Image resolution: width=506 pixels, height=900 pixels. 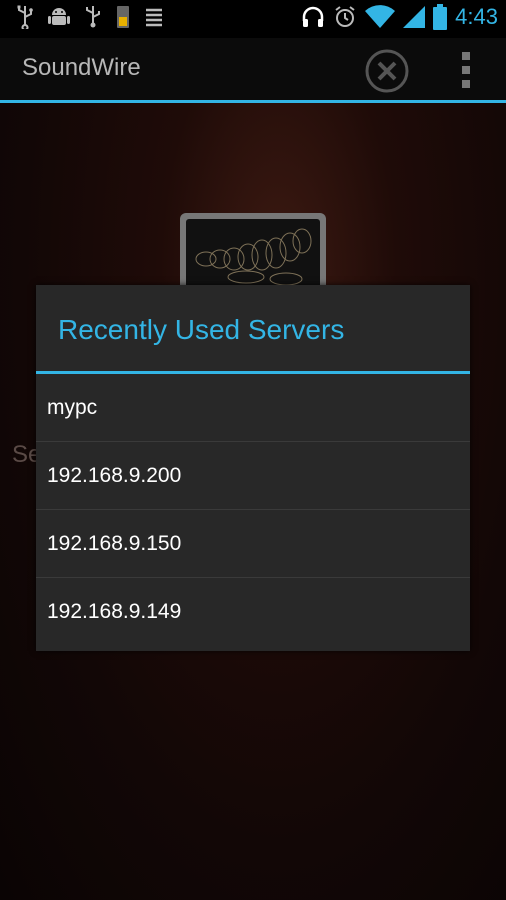 I want to click on status-bar: 4:43, so click(x=253, y=19).